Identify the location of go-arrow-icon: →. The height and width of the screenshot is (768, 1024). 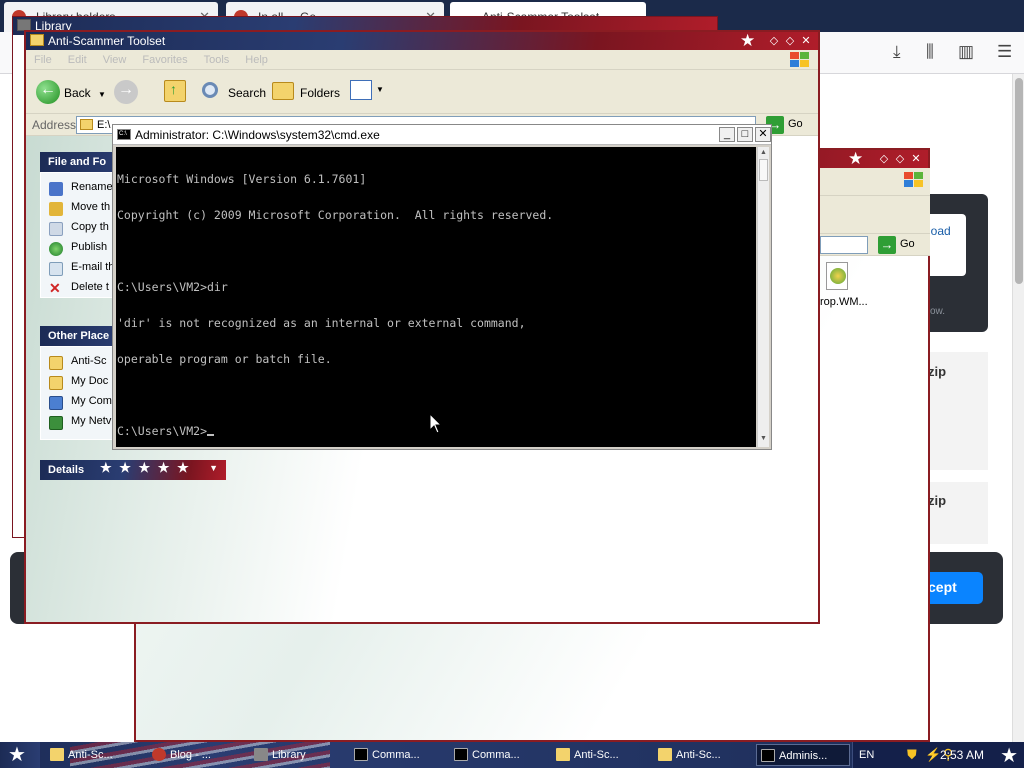
(887, 245).